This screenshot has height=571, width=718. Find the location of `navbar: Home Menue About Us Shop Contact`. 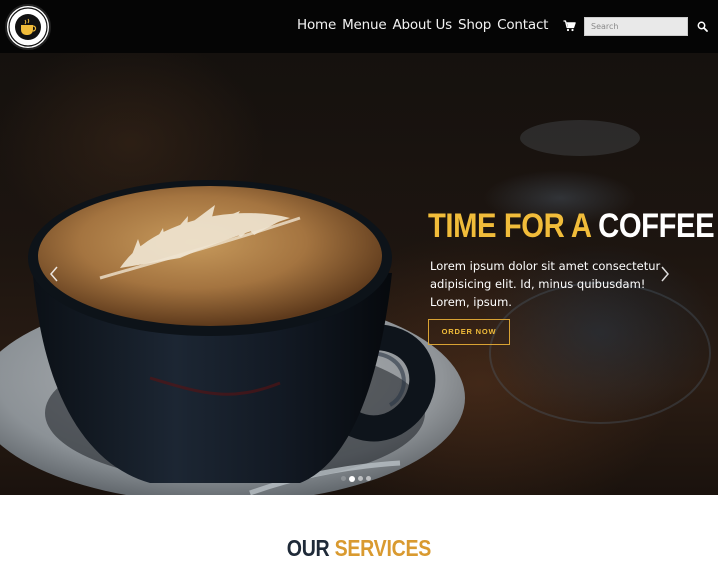

navbar: Home Menue About Us Shop Contact is located at coordinates (359, 26).